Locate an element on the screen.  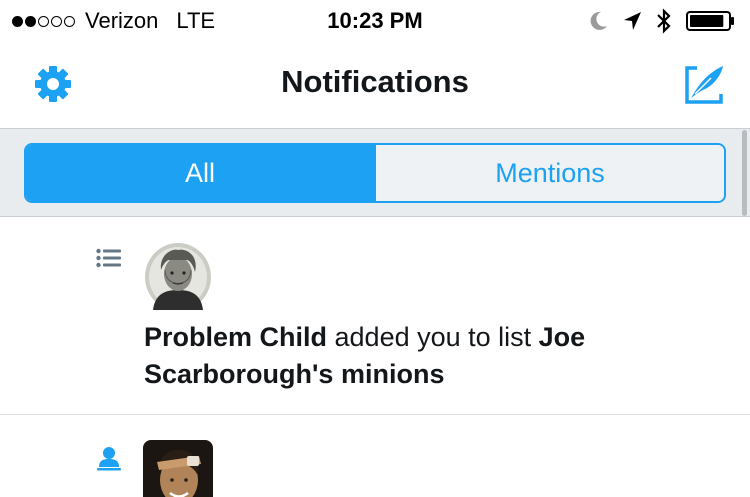
avatar-banknote-portrait is located at coordinates (178, 275).